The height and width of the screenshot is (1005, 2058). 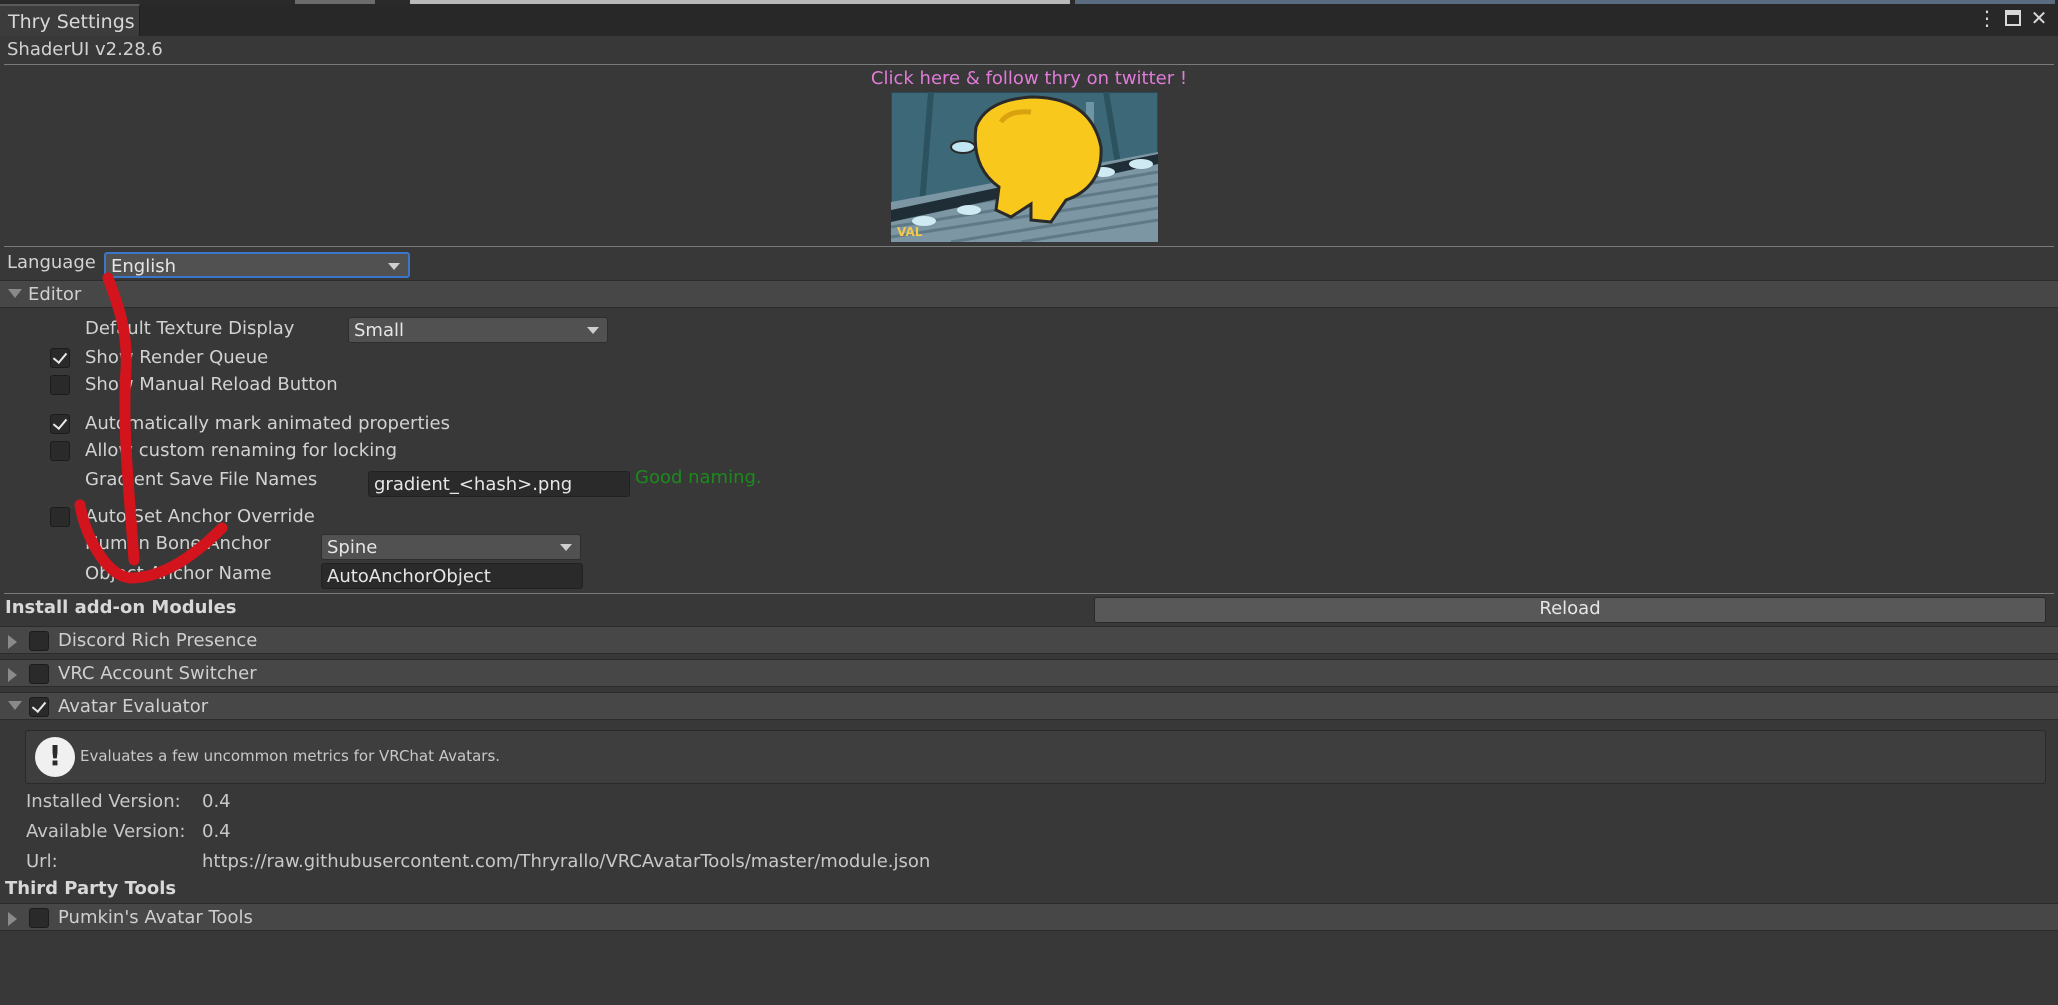 I want to click on gradient-names-label: Gradient Save File Names, so click(x=201, y=479).